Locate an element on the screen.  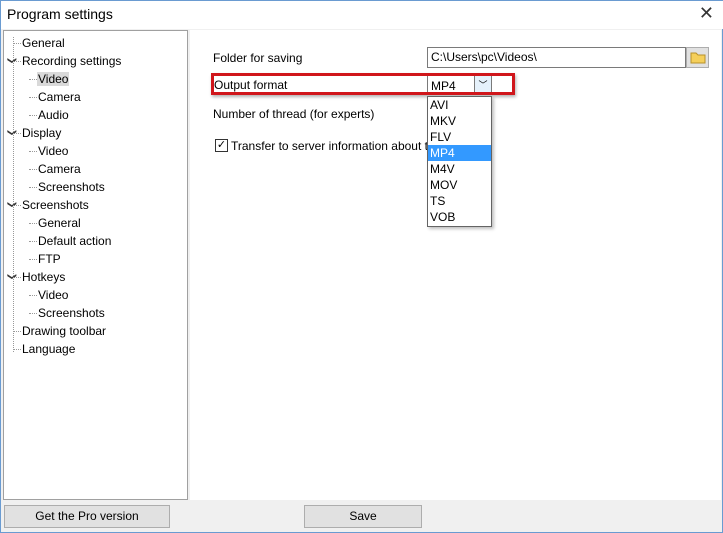
tree-item: Display is located at coordinates (41, 133).